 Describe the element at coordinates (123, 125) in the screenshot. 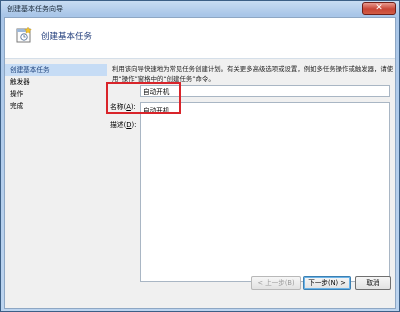

I see `description-label: 描述(D):` at that location.